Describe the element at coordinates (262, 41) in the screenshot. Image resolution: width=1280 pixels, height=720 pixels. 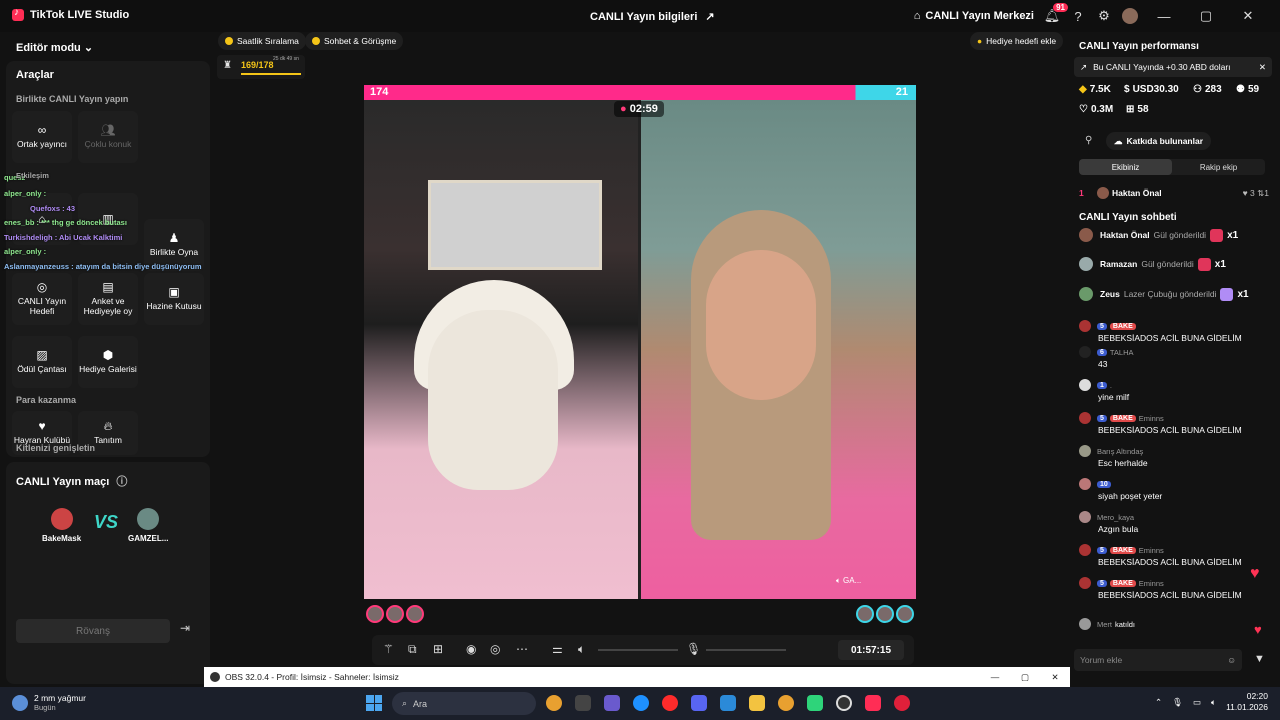
I see `hourly-rank-chip: Saatlik Sıralama` at that location.